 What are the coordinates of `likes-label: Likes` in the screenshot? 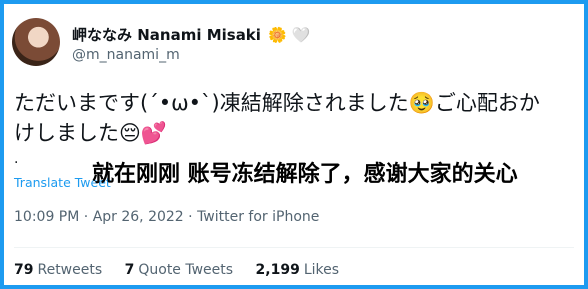 It's located at (321, 270).